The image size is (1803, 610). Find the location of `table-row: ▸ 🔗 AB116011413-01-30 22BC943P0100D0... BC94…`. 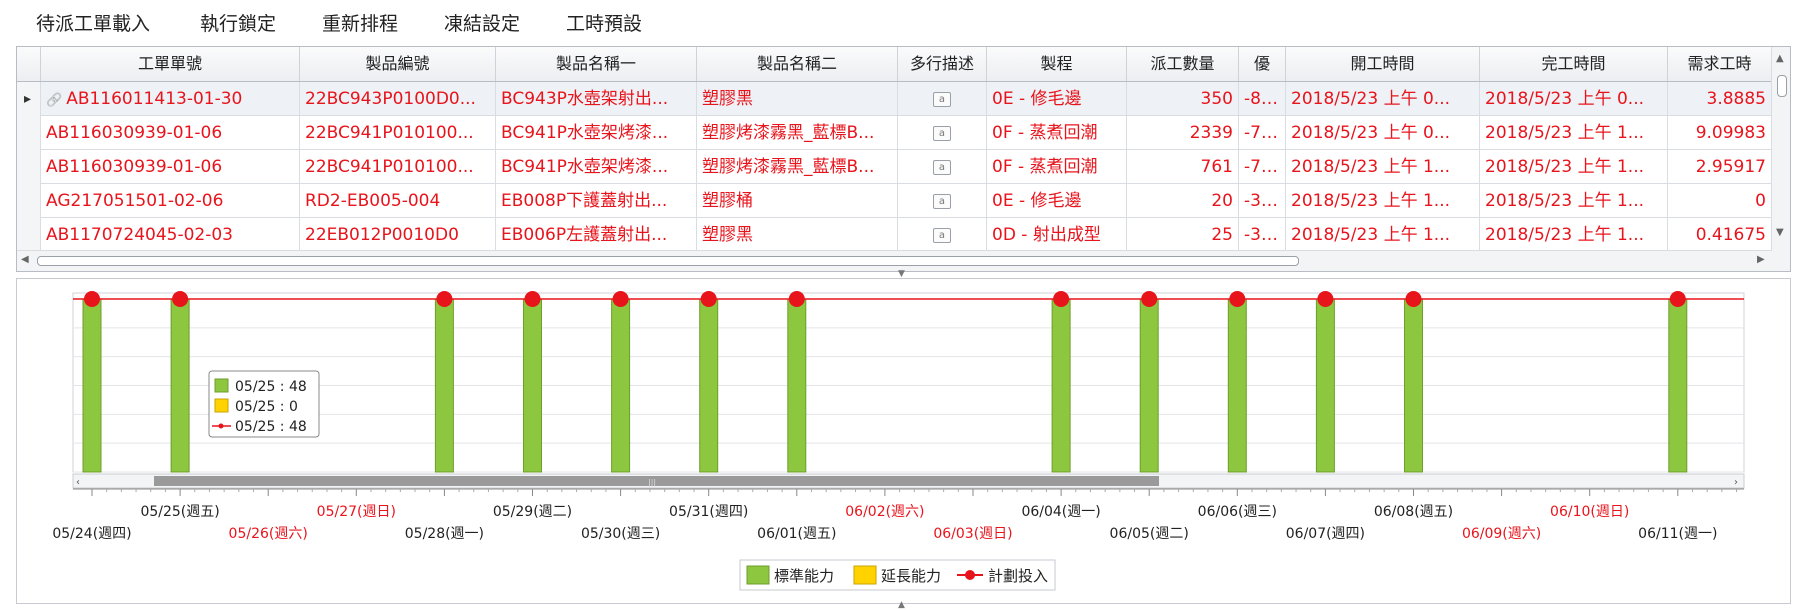

table-row: ▸ 🔗 AB116011413-01-30 22BC943P0100D0... BC94… is located at coordinates (903, 99).